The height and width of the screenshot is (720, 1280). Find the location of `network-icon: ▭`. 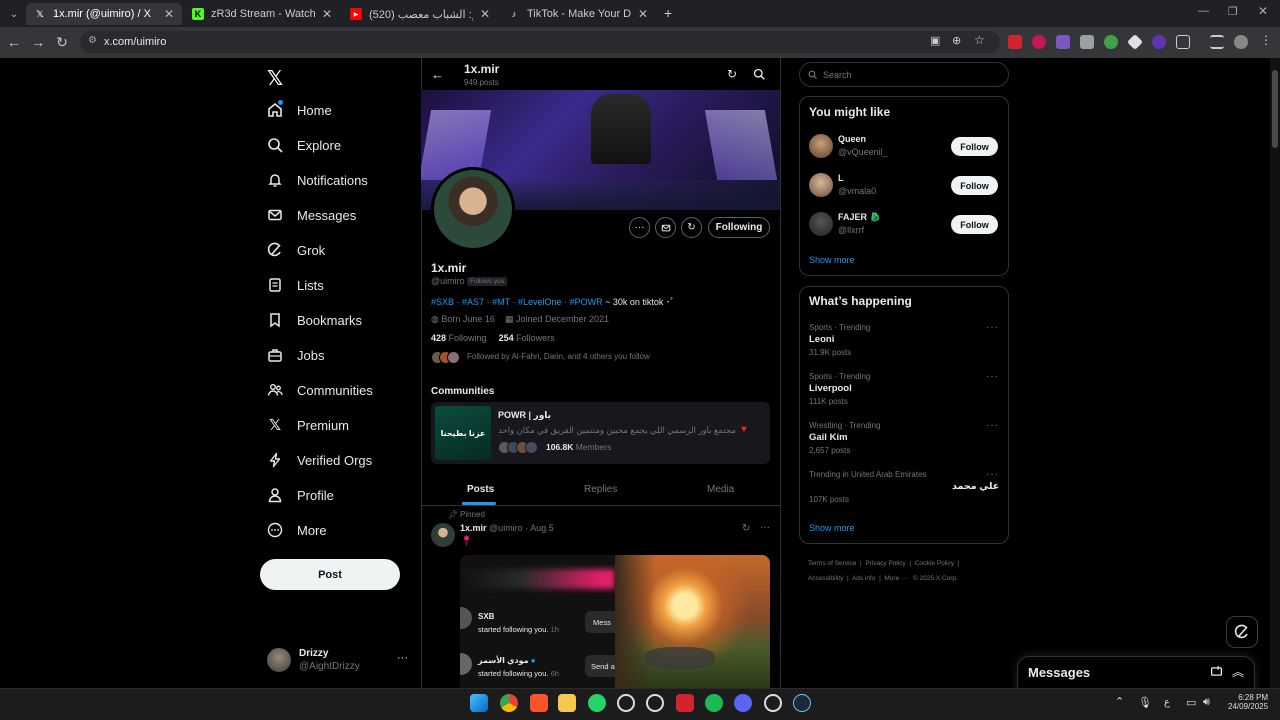

network-icon: ▭ is located at coordinates (1191, 702).